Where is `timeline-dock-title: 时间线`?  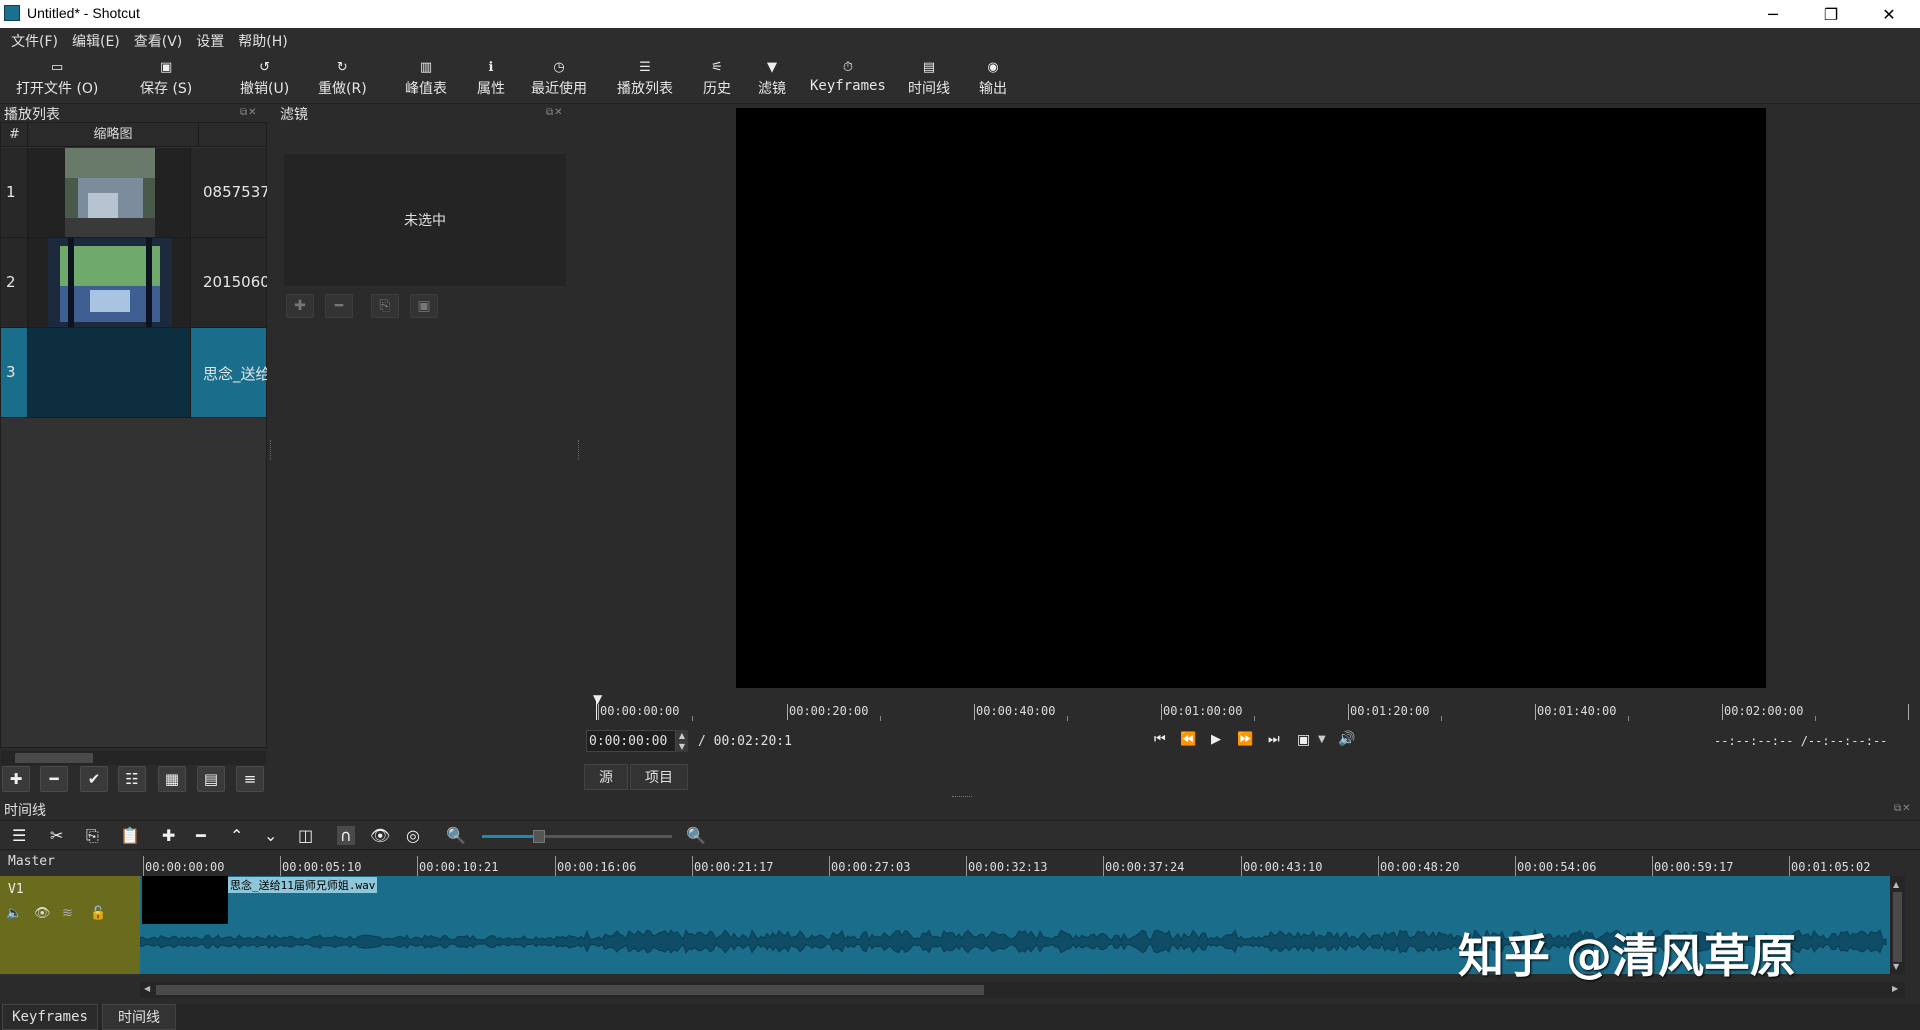
timeline-dock-title: 时间线 is located at coordinates (25, 811).